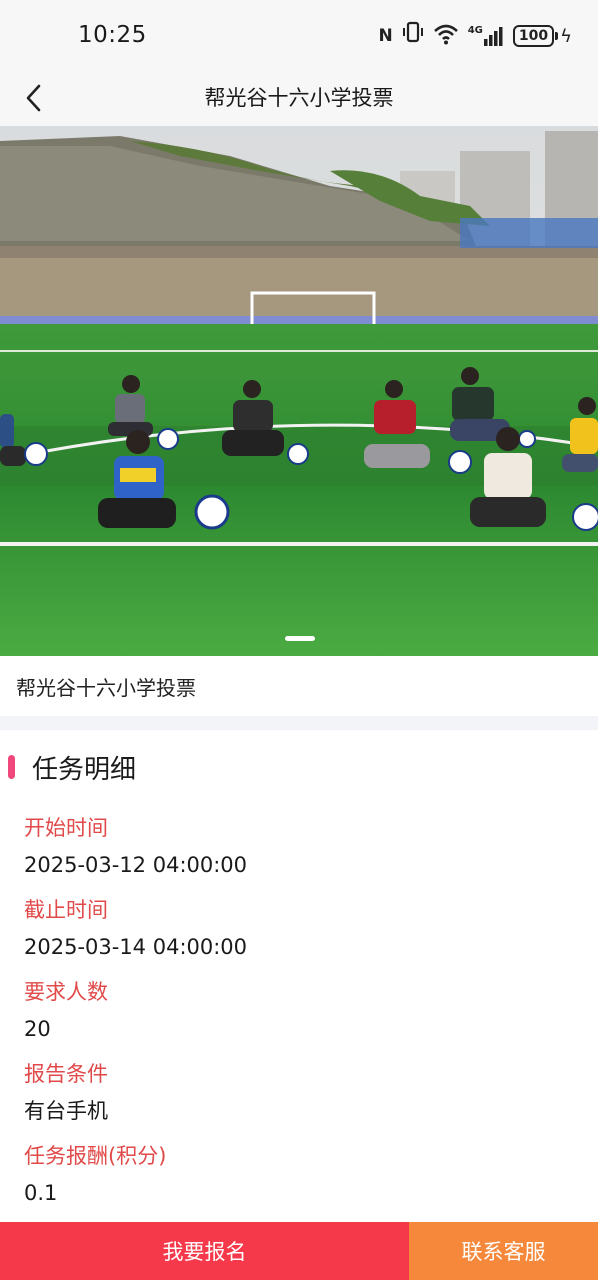 This screenshot has height=1280, width=598. Describe the element at coordinates (66, 828) in the screenshot. I see `field-label: 开始时间` at that location.